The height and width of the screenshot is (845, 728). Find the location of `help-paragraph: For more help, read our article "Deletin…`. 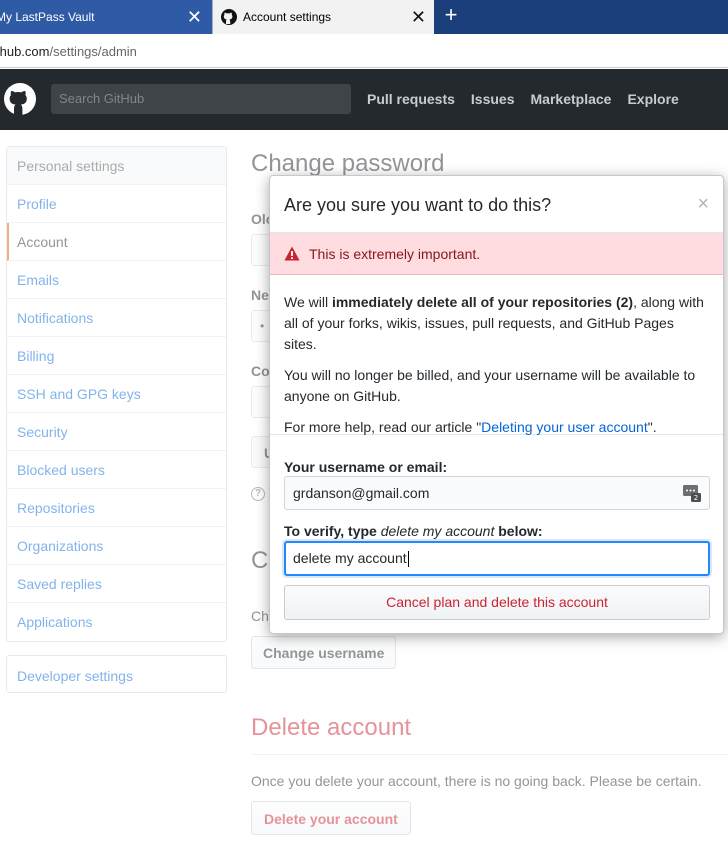

help-paragraph: For more help, read our article "Deletin… is located at coordinates (496, 427).